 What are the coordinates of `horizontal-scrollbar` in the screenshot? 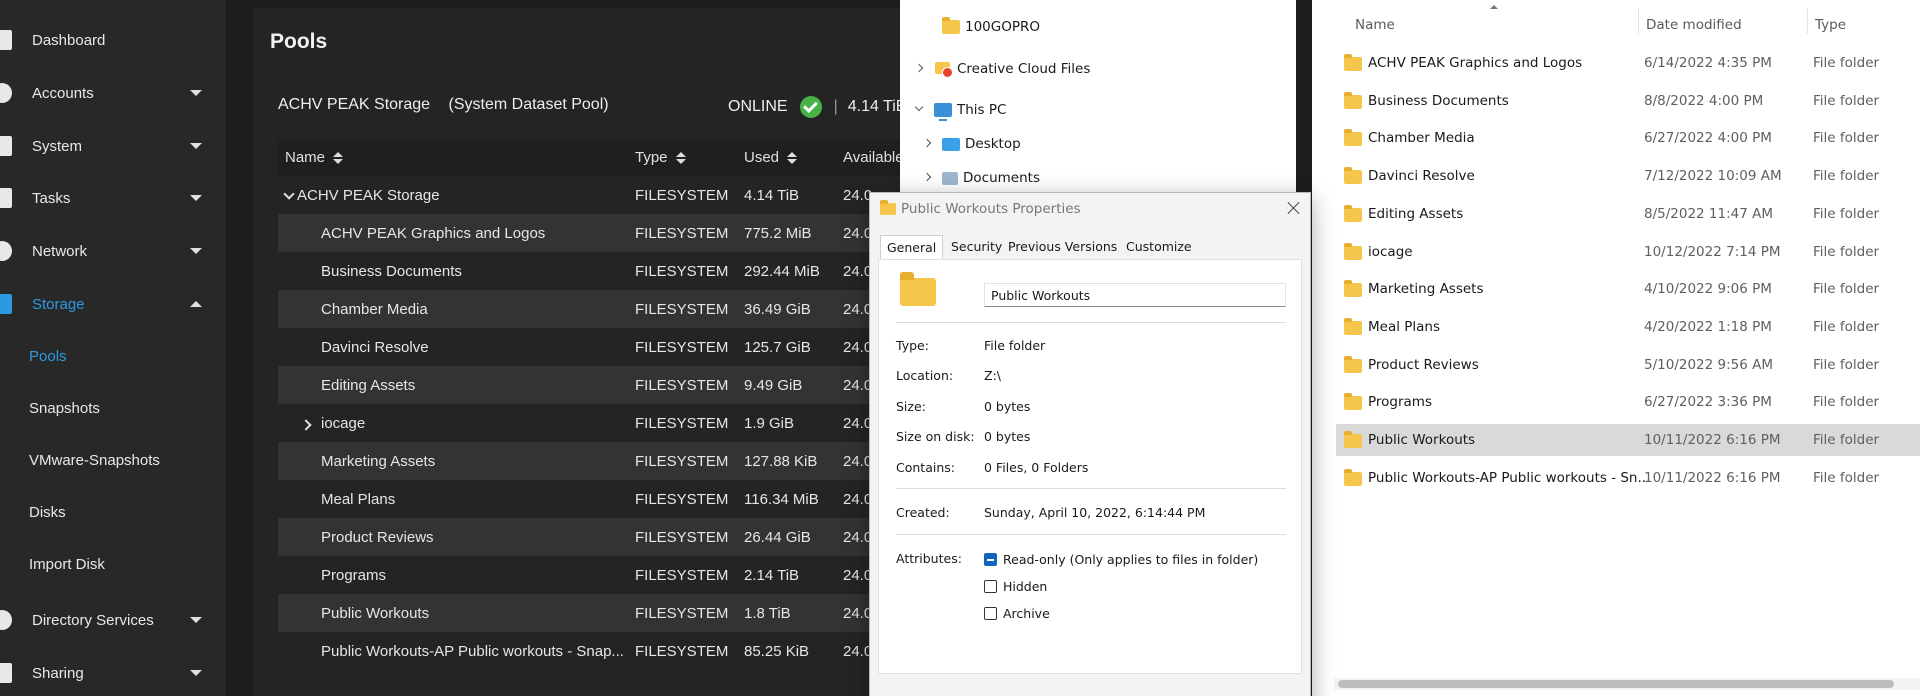 It's located at (1616, 684).